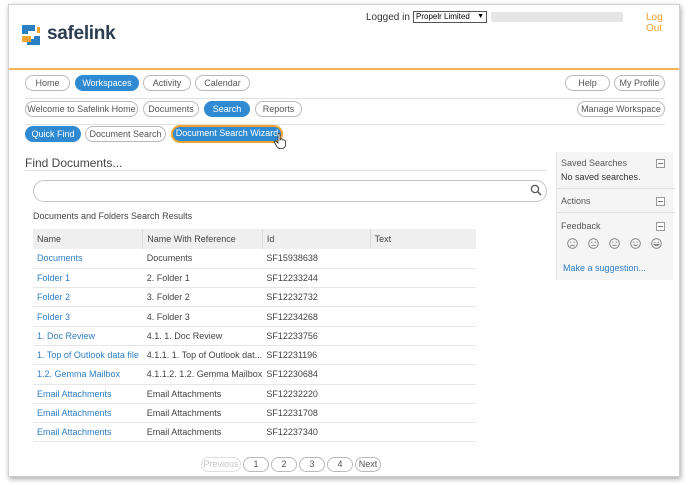 This screenshot has height=485, width=688. What do you see at coordinates (480, 16) in the screenshot?
I see `chevron-down-icon: ▼` at bounding box center [480, 16].